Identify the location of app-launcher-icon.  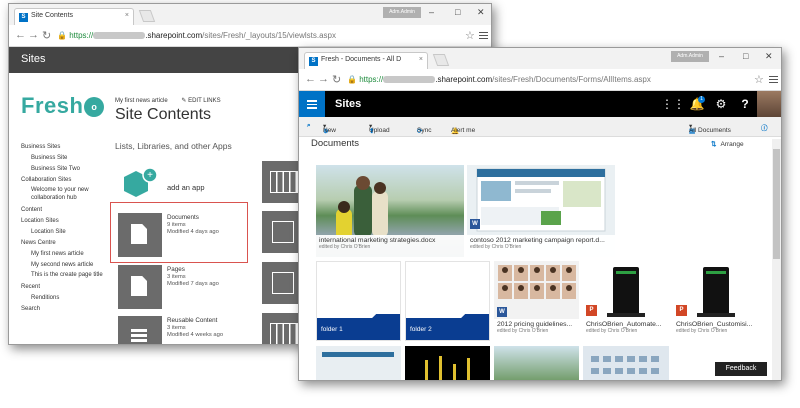
(312, 104).